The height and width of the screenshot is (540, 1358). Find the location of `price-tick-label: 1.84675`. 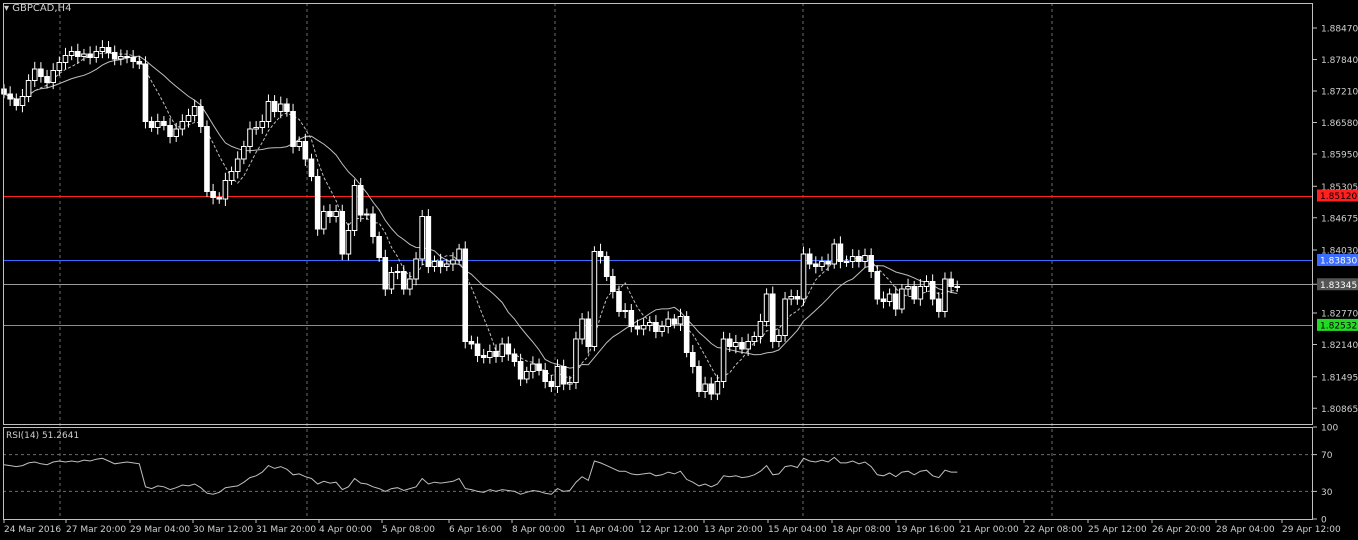

price-tick-label: 1.84675 is located at coordinates (1339, 219).